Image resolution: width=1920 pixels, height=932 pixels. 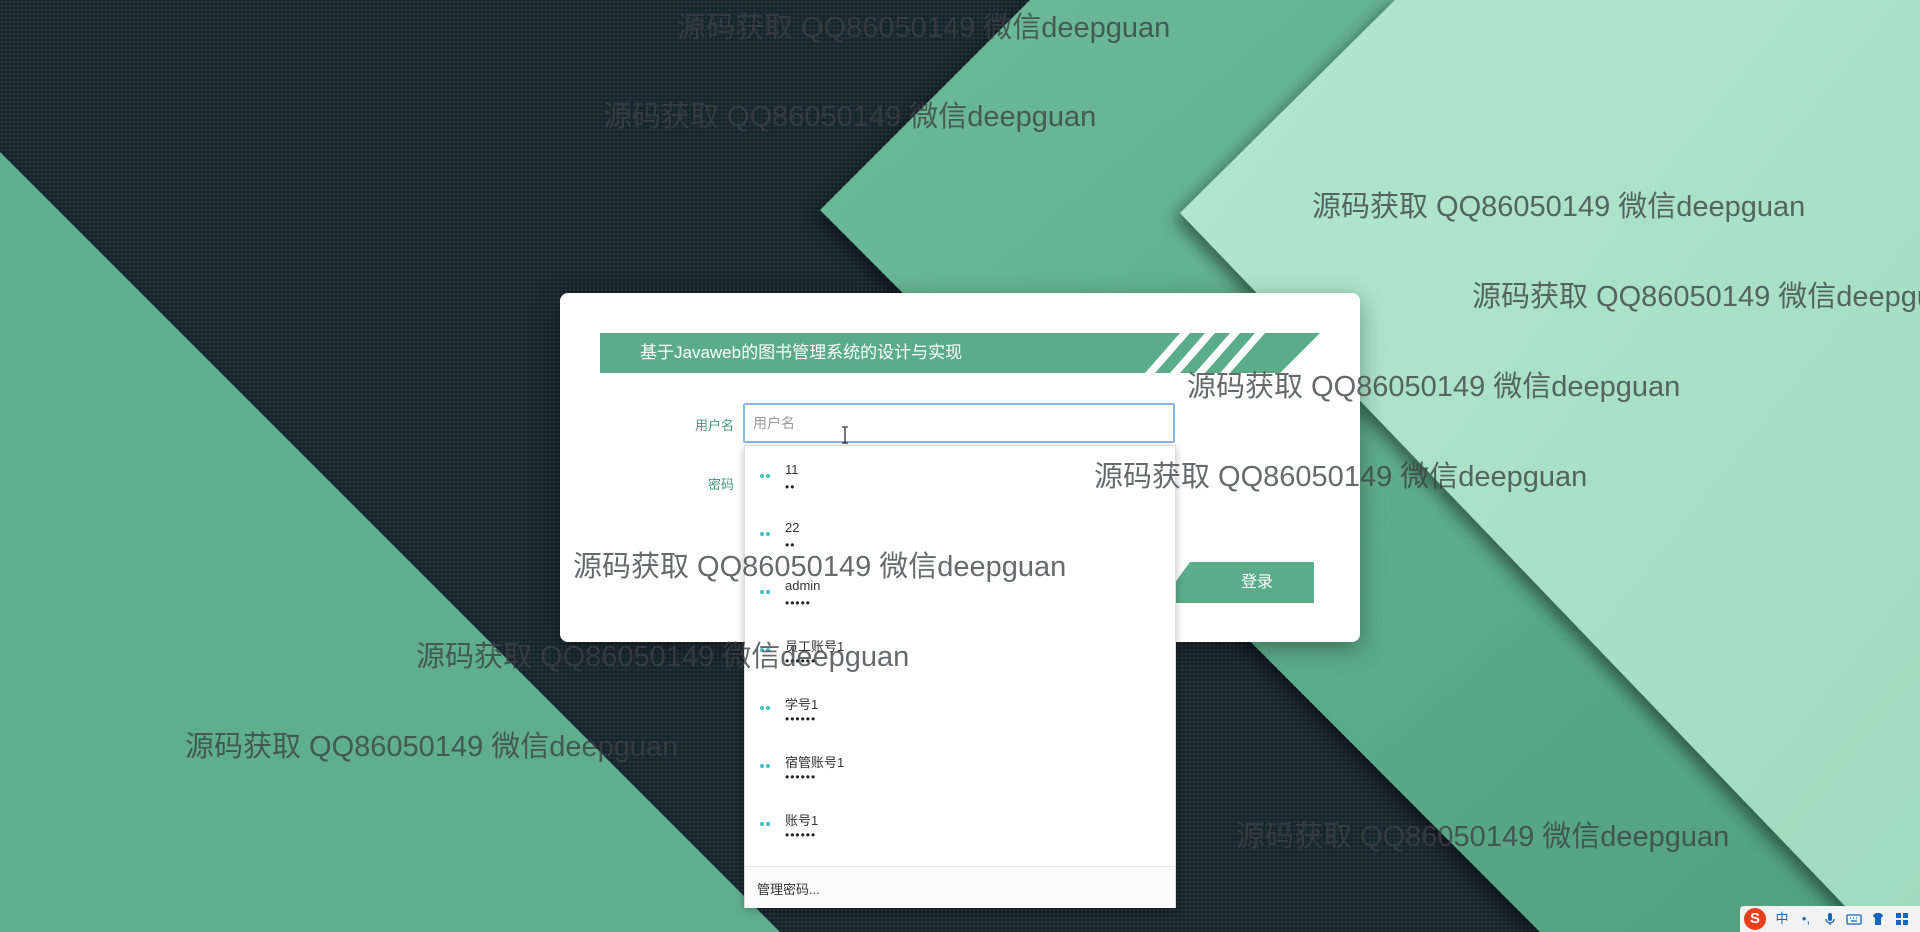 What do you see at coordinates (714, 425) in the screenshot?
I see `username-label: 用户名` at bounding box center [714, 425].